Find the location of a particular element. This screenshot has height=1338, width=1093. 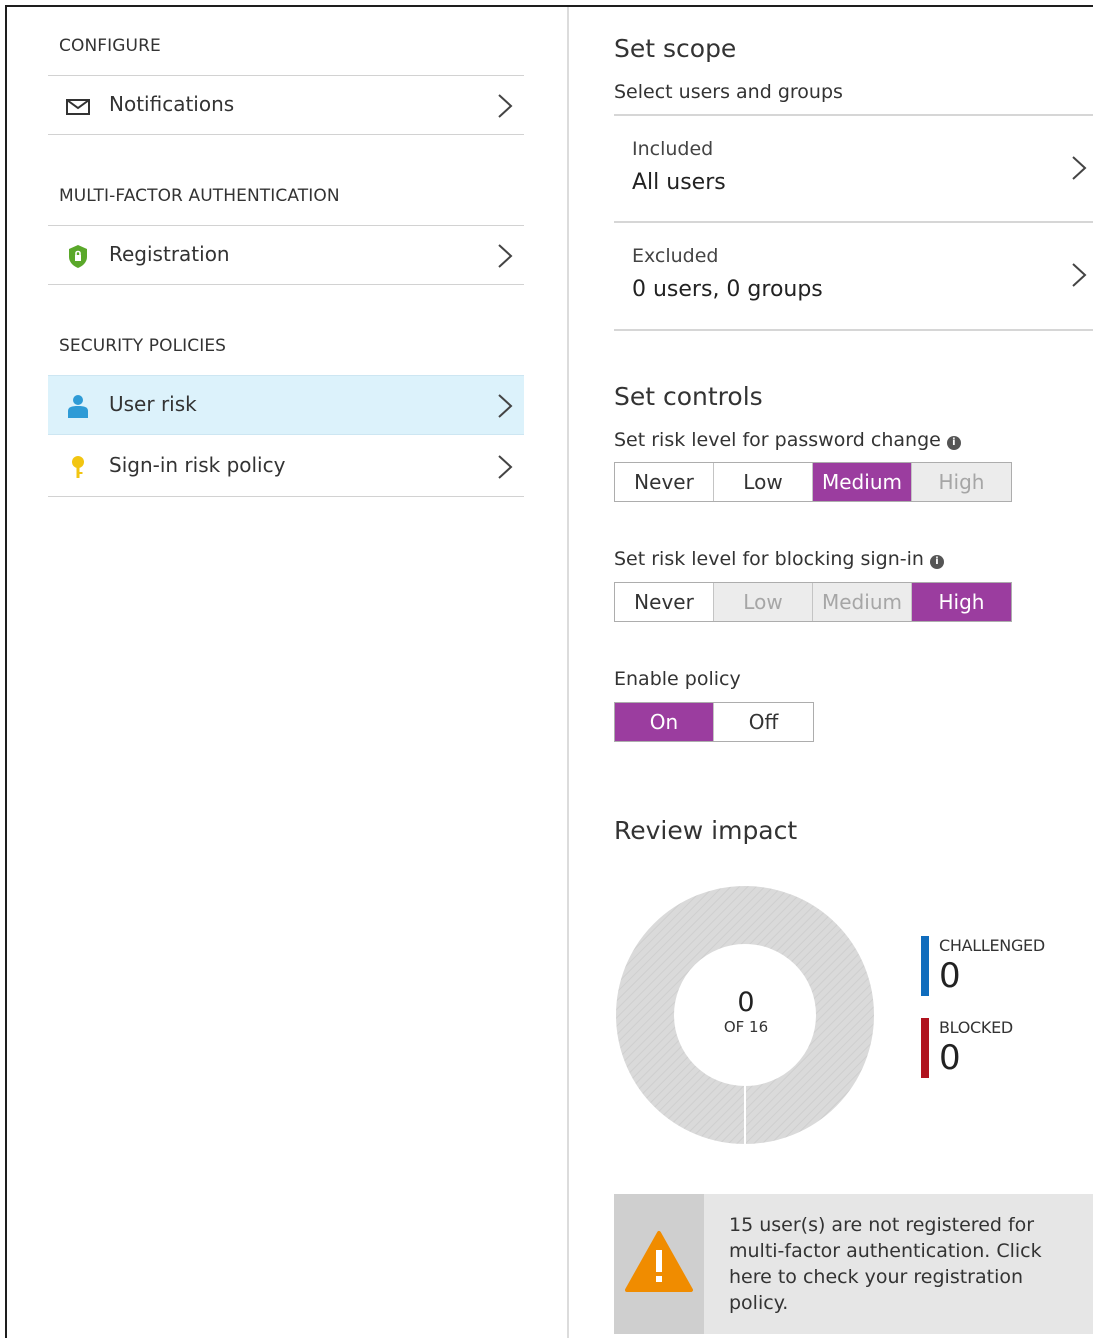

donut-center-label: 0 OF 16 is located at coordinates (746, 1012).